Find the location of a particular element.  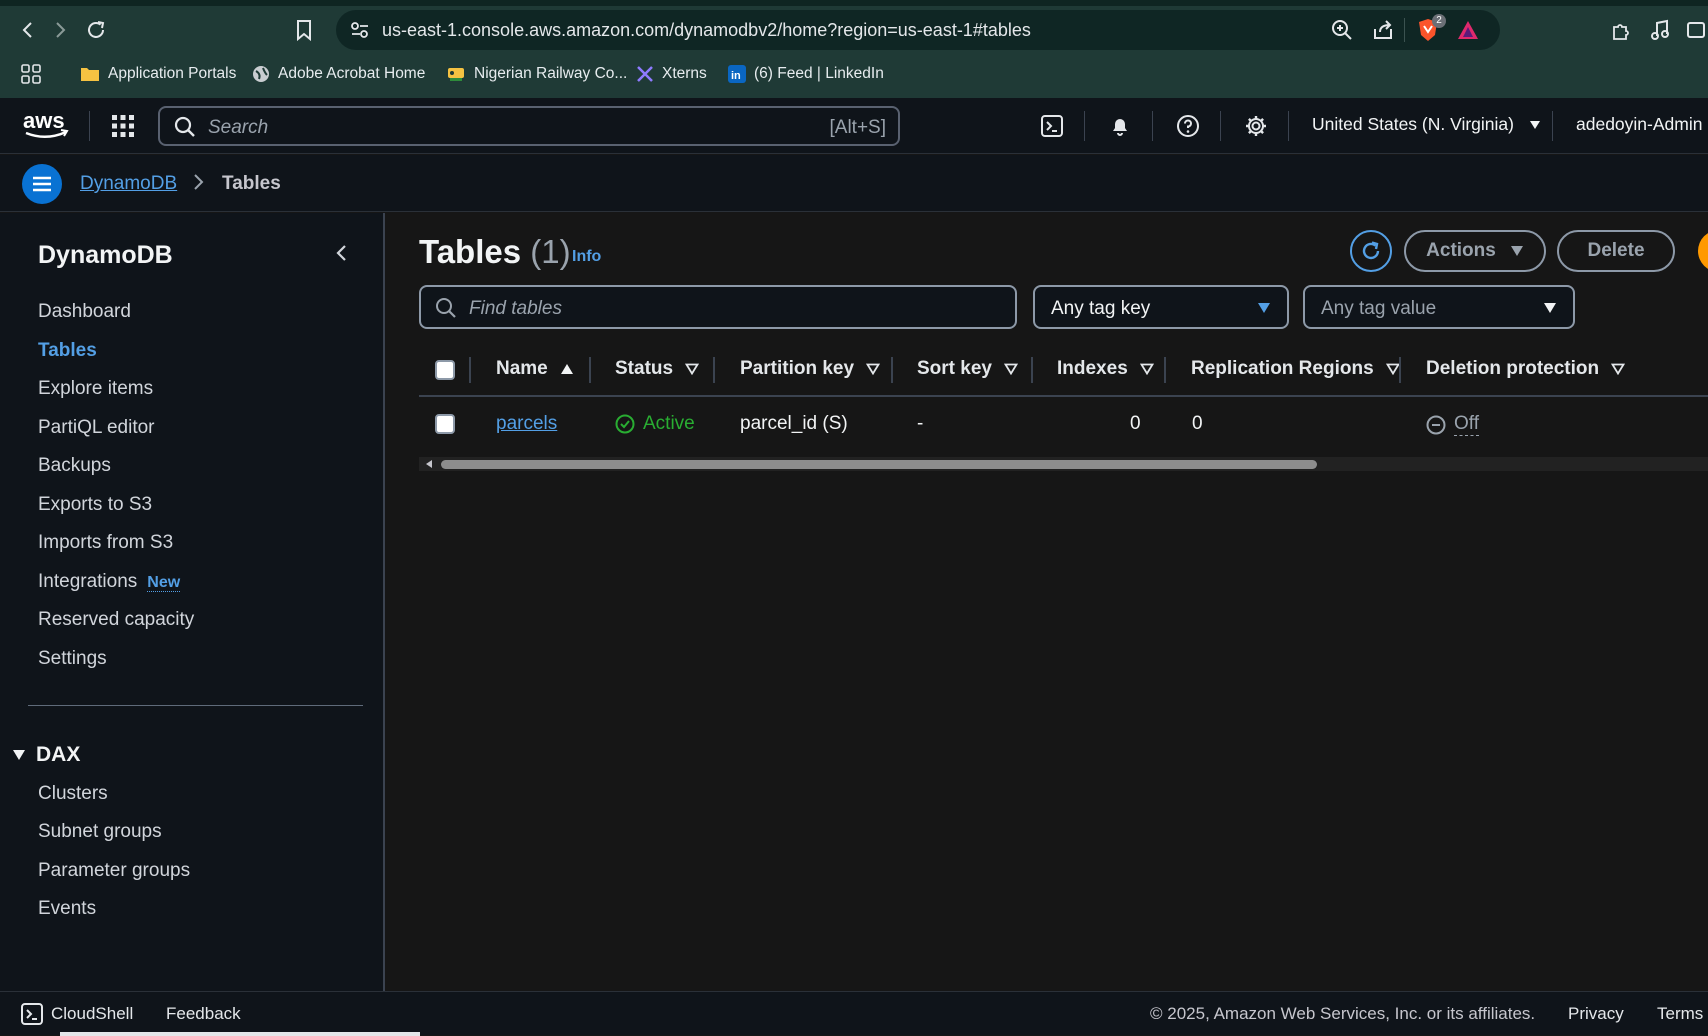

sidebar-item-clusters: Clusters is located at coordinates (73, 794).